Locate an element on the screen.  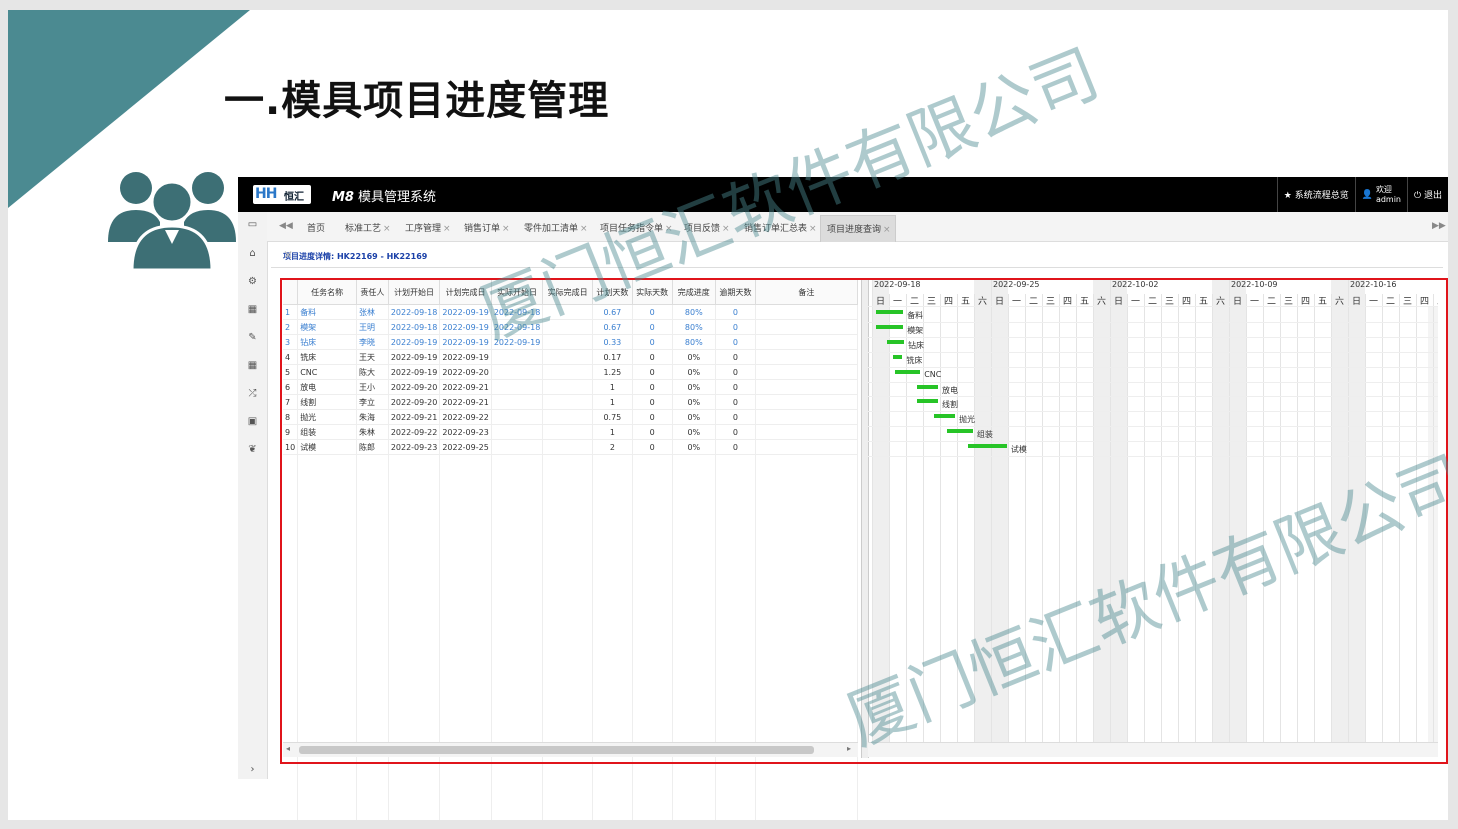
column-header: 责任人 is located at coordinates (372, 292).